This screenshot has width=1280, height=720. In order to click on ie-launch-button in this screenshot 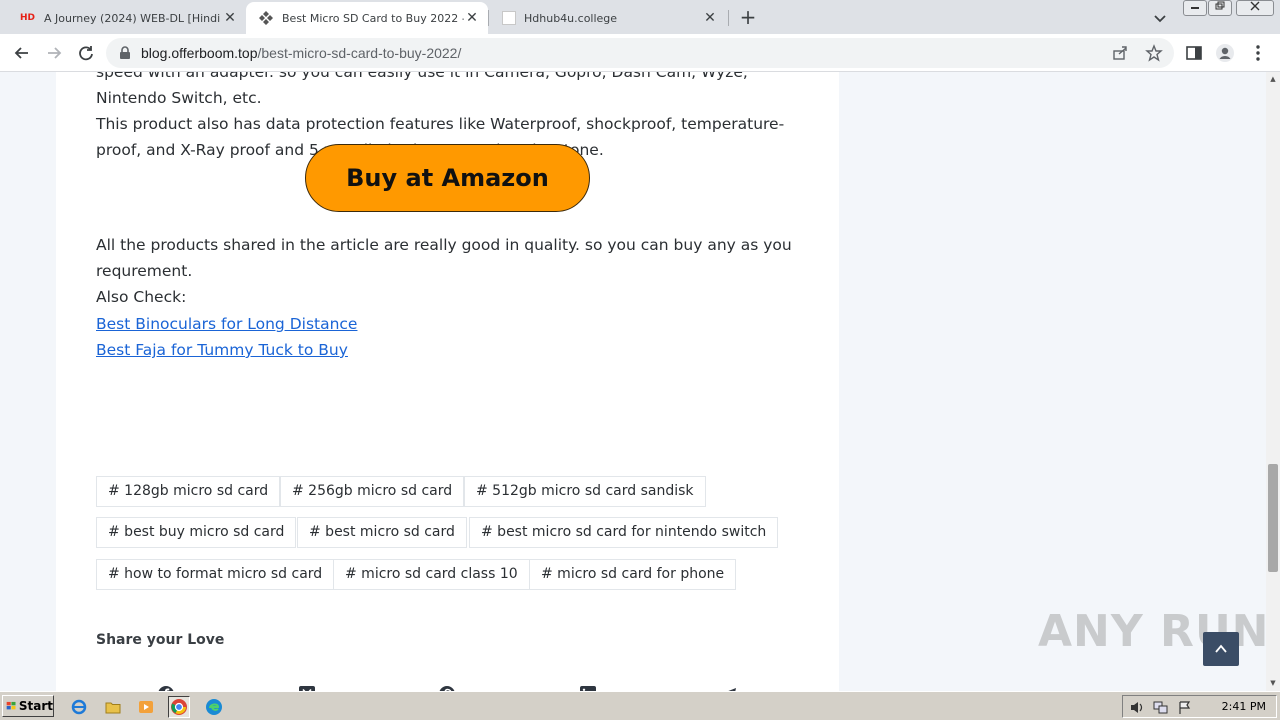, I will do `click(79, 707)`.